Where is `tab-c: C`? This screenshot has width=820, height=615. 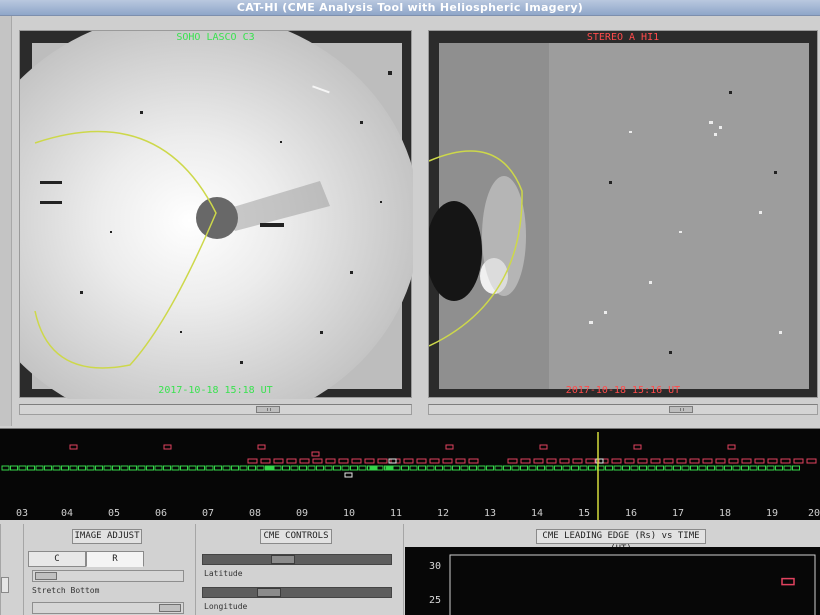
tab-c: C is located at coordinates (57, 559).